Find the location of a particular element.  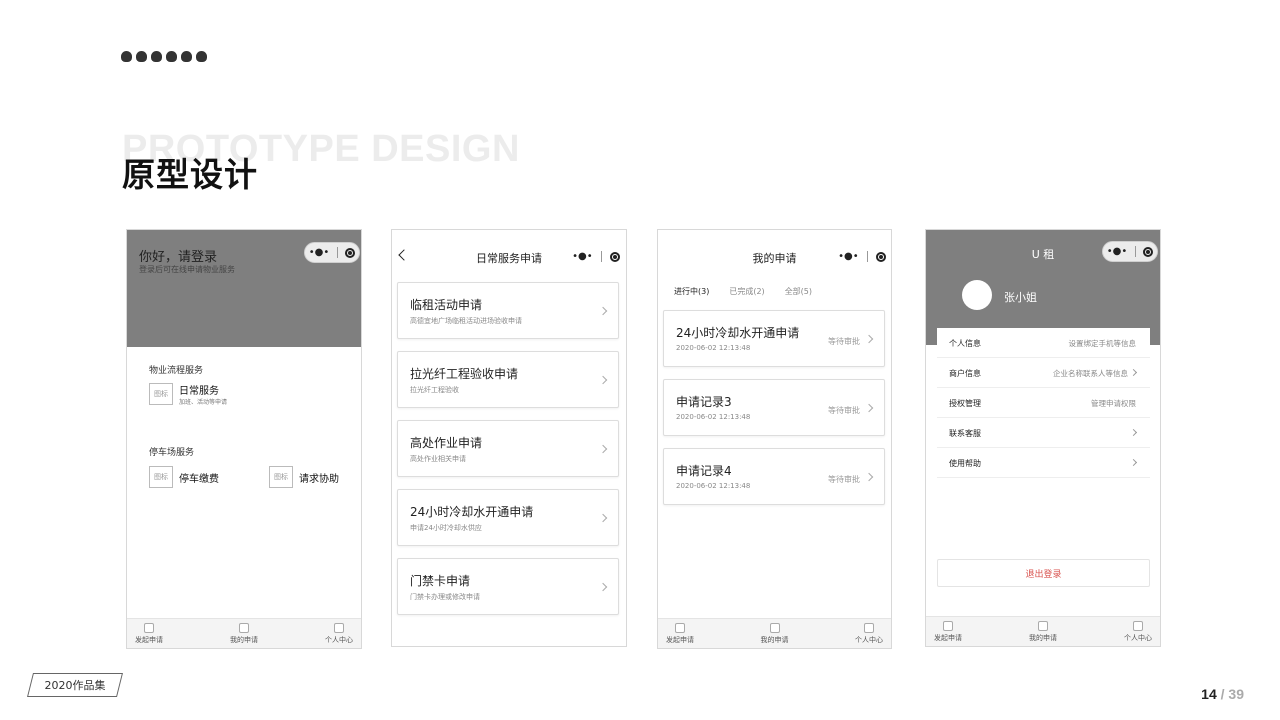

menu-item-help: 使用帮助 is located at coordinates (1043, 463).